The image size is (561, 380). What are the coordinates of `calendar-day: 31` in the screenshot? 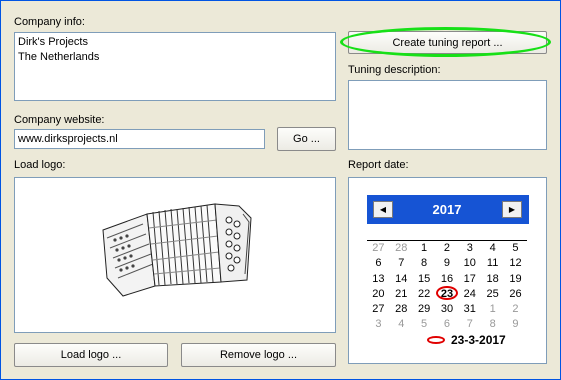 It's located at (469, 309).